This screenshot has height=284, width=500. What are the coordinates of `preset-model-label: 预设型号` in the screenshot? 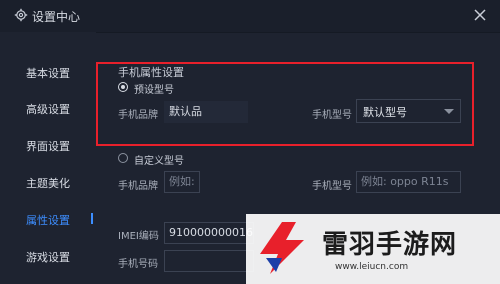 It's located at (154, 88).